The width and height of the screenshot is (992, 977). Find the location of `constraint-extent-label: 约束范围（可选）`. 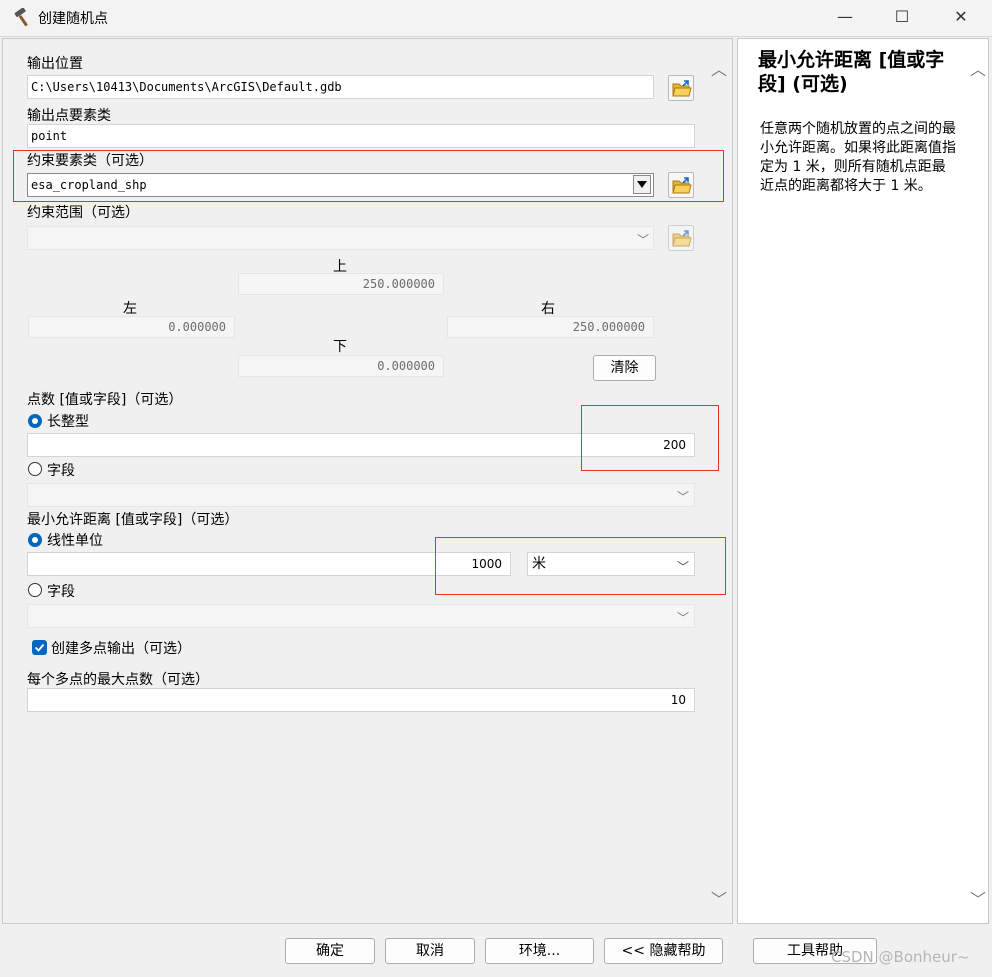

constraint-extent-label: 约束范围（可选） is located at coordinates (83, 213).